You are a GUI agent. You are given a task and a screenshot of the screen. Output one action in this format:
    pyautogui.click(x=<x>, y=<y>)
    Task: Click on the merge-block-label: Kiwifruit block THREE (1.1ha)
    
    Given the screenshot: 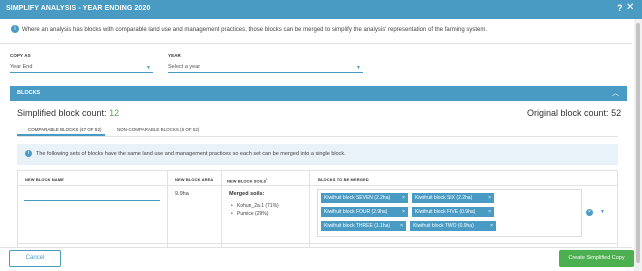 What is the action you would take?
    pyautogui.click(x=357, y=226)
    